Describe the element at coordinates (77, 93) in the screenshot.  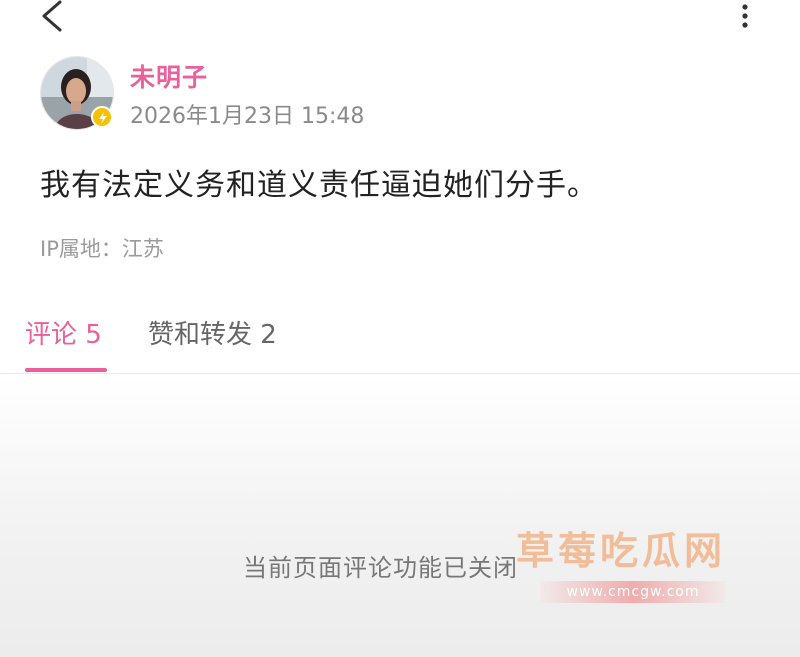
I see `author-avatar-container` at that location.